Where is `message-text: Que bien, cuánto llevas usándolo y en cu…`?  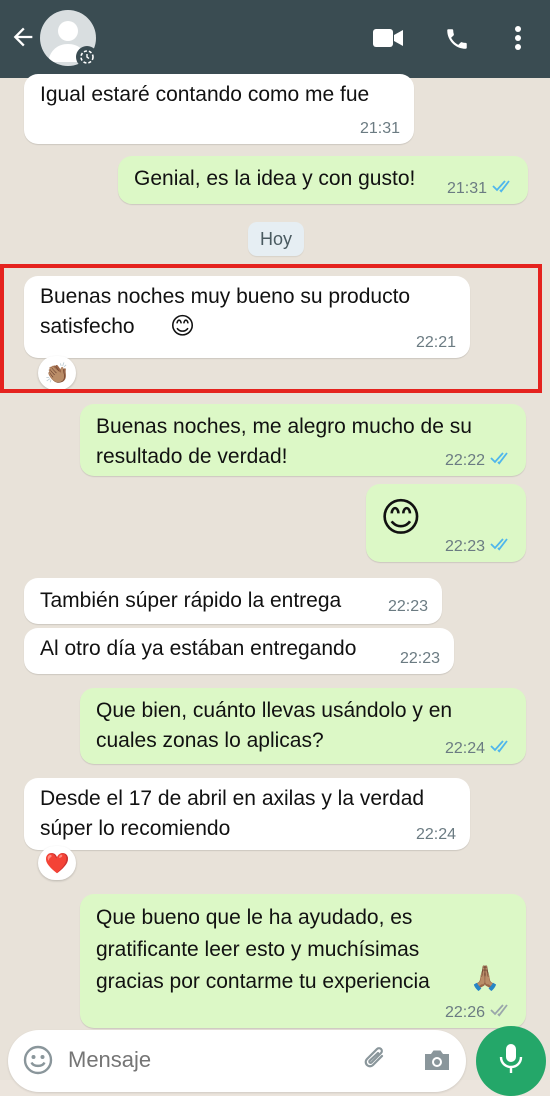 message-text: Que bien, cuánto llevas usándolo y en cu… is located at coordinates (274, 725).